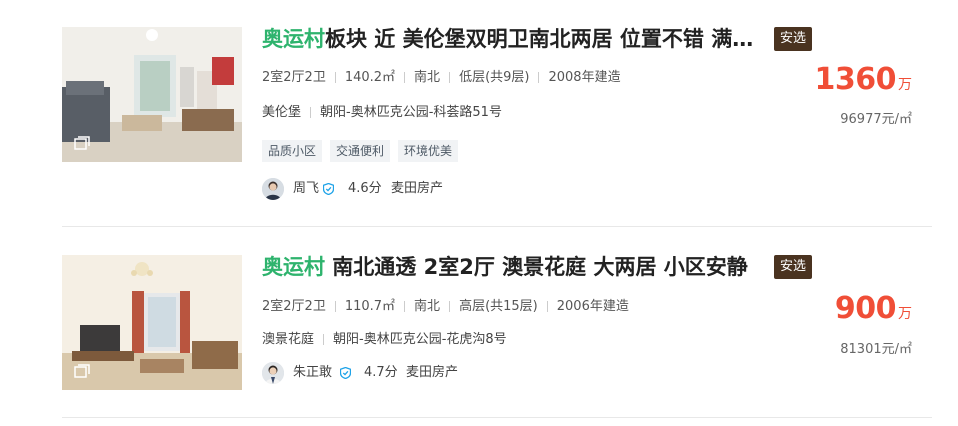 The width and height of the screenshot is (958, 426). I want to click on unit-price: 96977元/㎡, so click(876, 119).